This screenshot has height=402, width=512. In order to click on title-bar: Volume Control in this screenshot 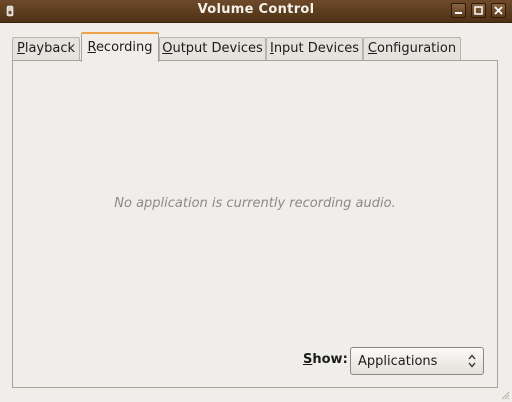, I will do `click(256, 11)`.